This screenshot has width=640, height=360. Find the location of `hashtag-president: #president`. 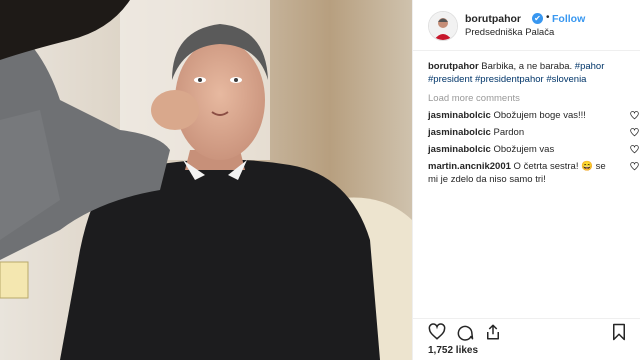

hashtag-president: #president is located at coordinates (450, 79).